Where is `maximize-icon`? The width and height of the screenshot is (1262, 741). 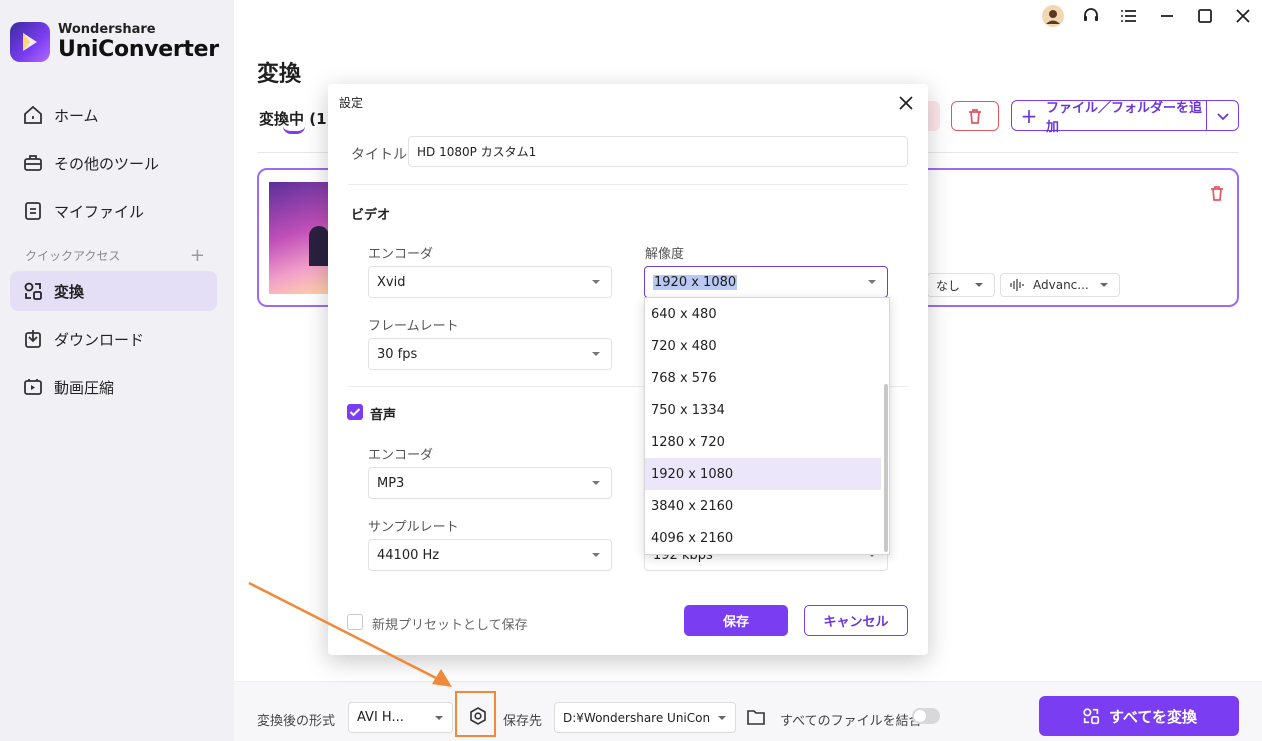 maximize-icon is located at coordinates (1205, 16).